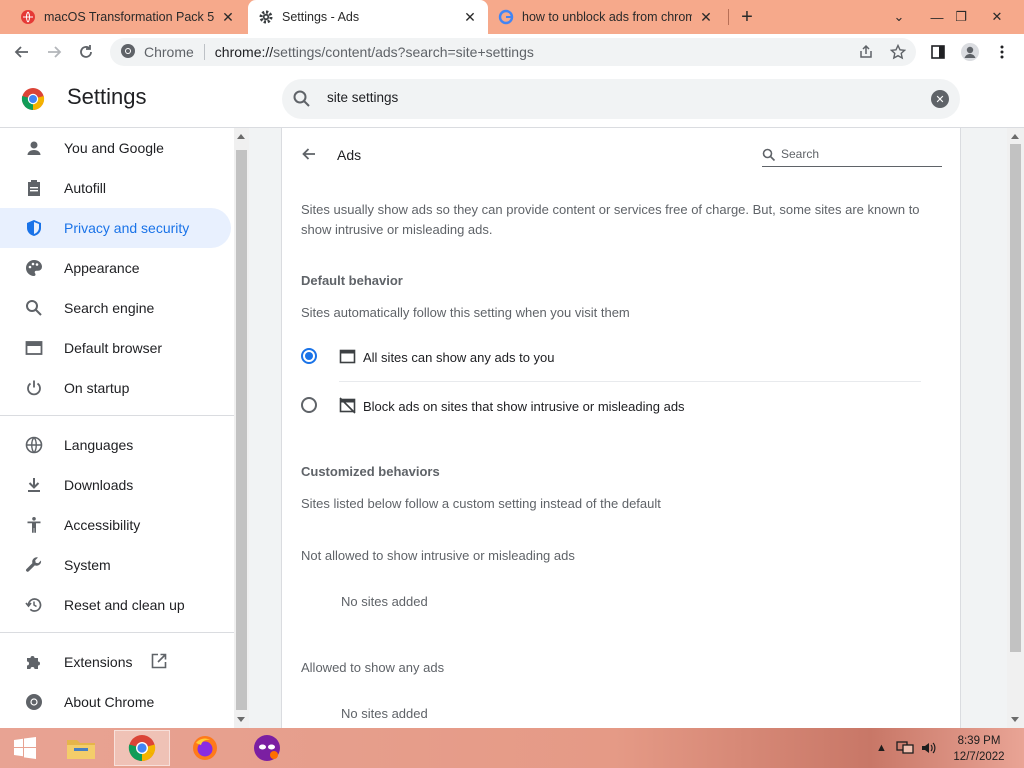 The height and width of the screenshot is (768, 1024). What do you see at coordinates (747, 17) in the screenshot?
I see `new-tab-button: +` at bounding box center [747, 17].